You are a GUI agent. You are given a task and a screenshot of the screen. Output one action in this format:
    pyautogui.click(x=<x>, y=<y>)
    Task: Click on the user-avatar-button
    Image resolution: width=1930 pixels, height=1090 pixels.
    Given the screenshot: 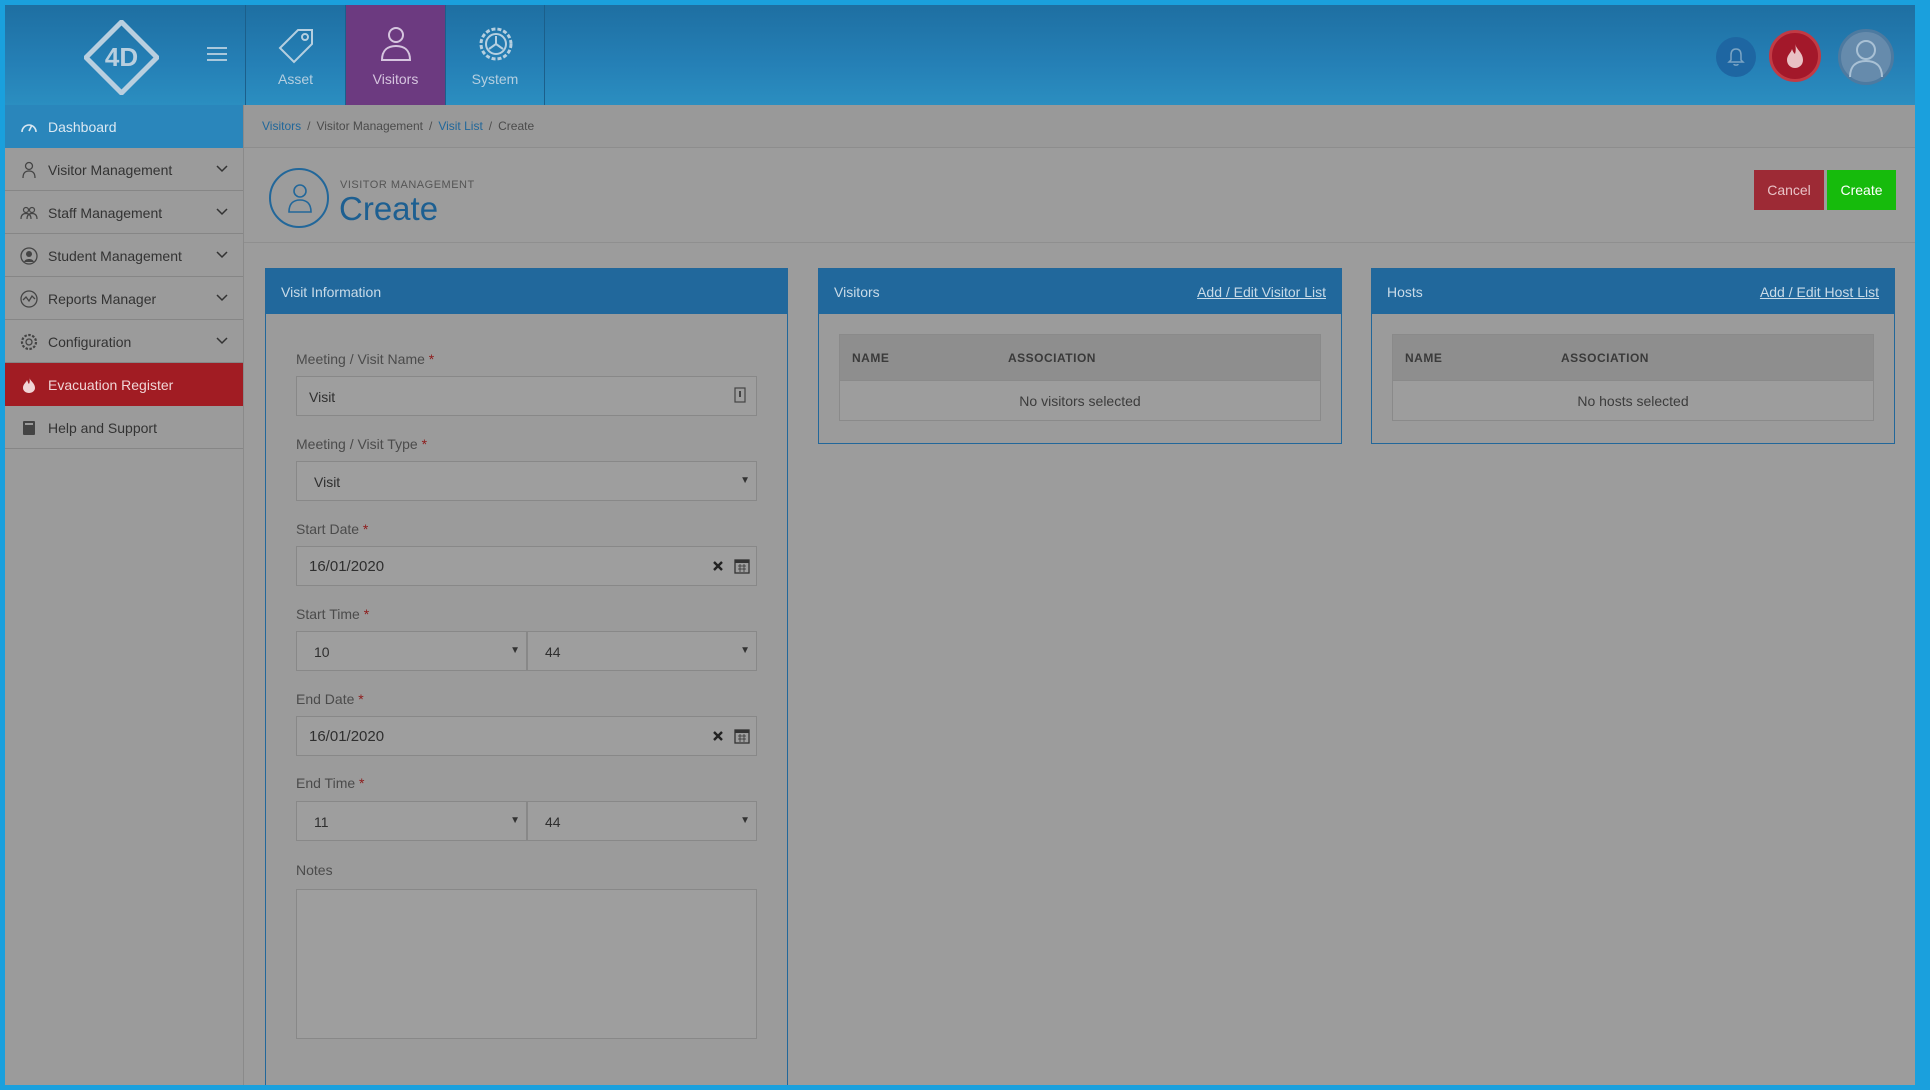 What is the action you would take?
    pyautogui.click(x=1866, y=57)
    